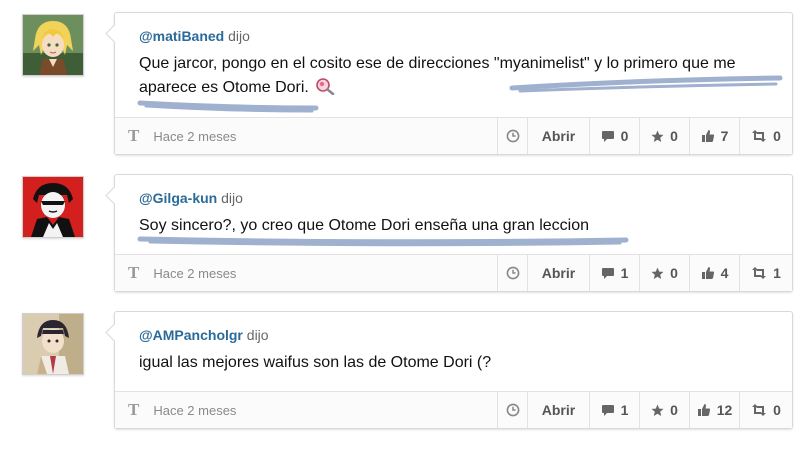  Describe the element at coordinates (325, 90) in the screenshot. I see `magnifier-emoji-icon` at that location.